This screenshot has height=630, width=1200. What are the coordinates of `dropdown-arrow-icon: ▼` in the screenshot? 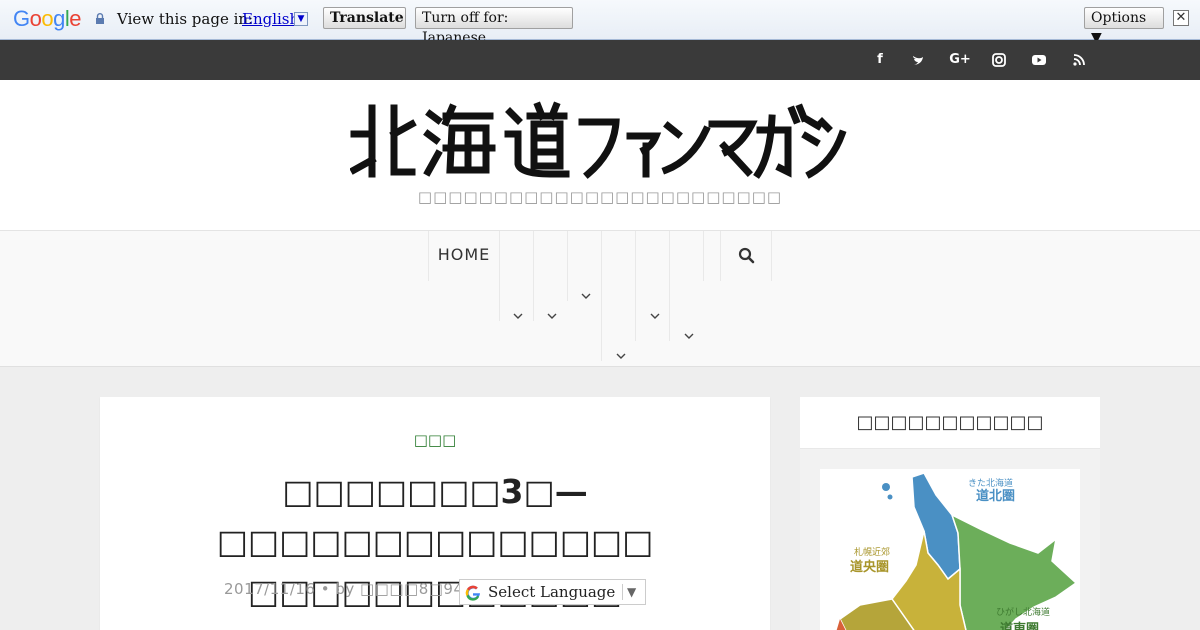 It's located at (632, 592).